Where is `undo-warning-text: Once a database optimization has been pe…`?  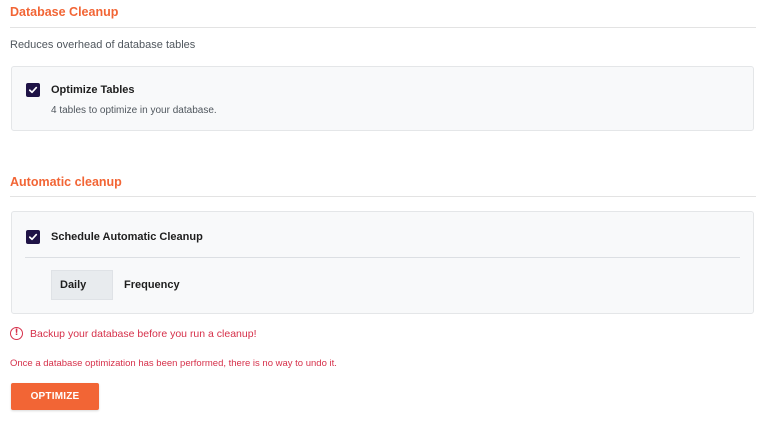 undo-warning-text: Once a database optimization has been pe… is located at coordinates (173, 363).